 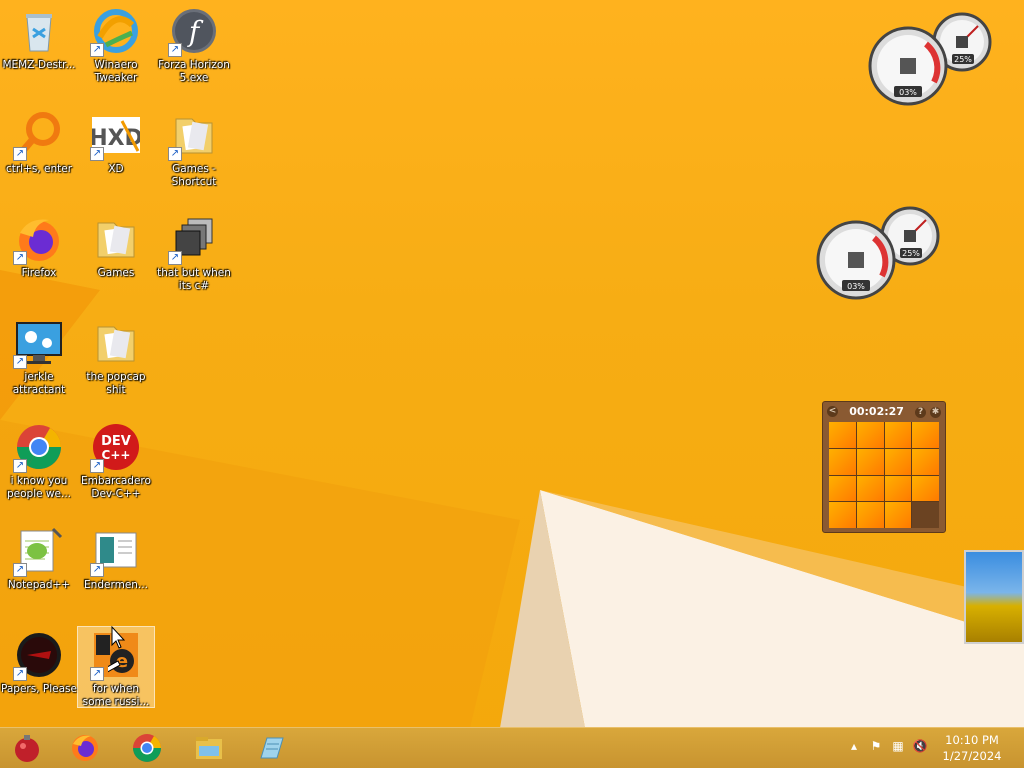 What do you see at coordinates (116, 355) in the screenshot?
I see `desktop-icon: the popcap shit` at bounding box center [116, 355].